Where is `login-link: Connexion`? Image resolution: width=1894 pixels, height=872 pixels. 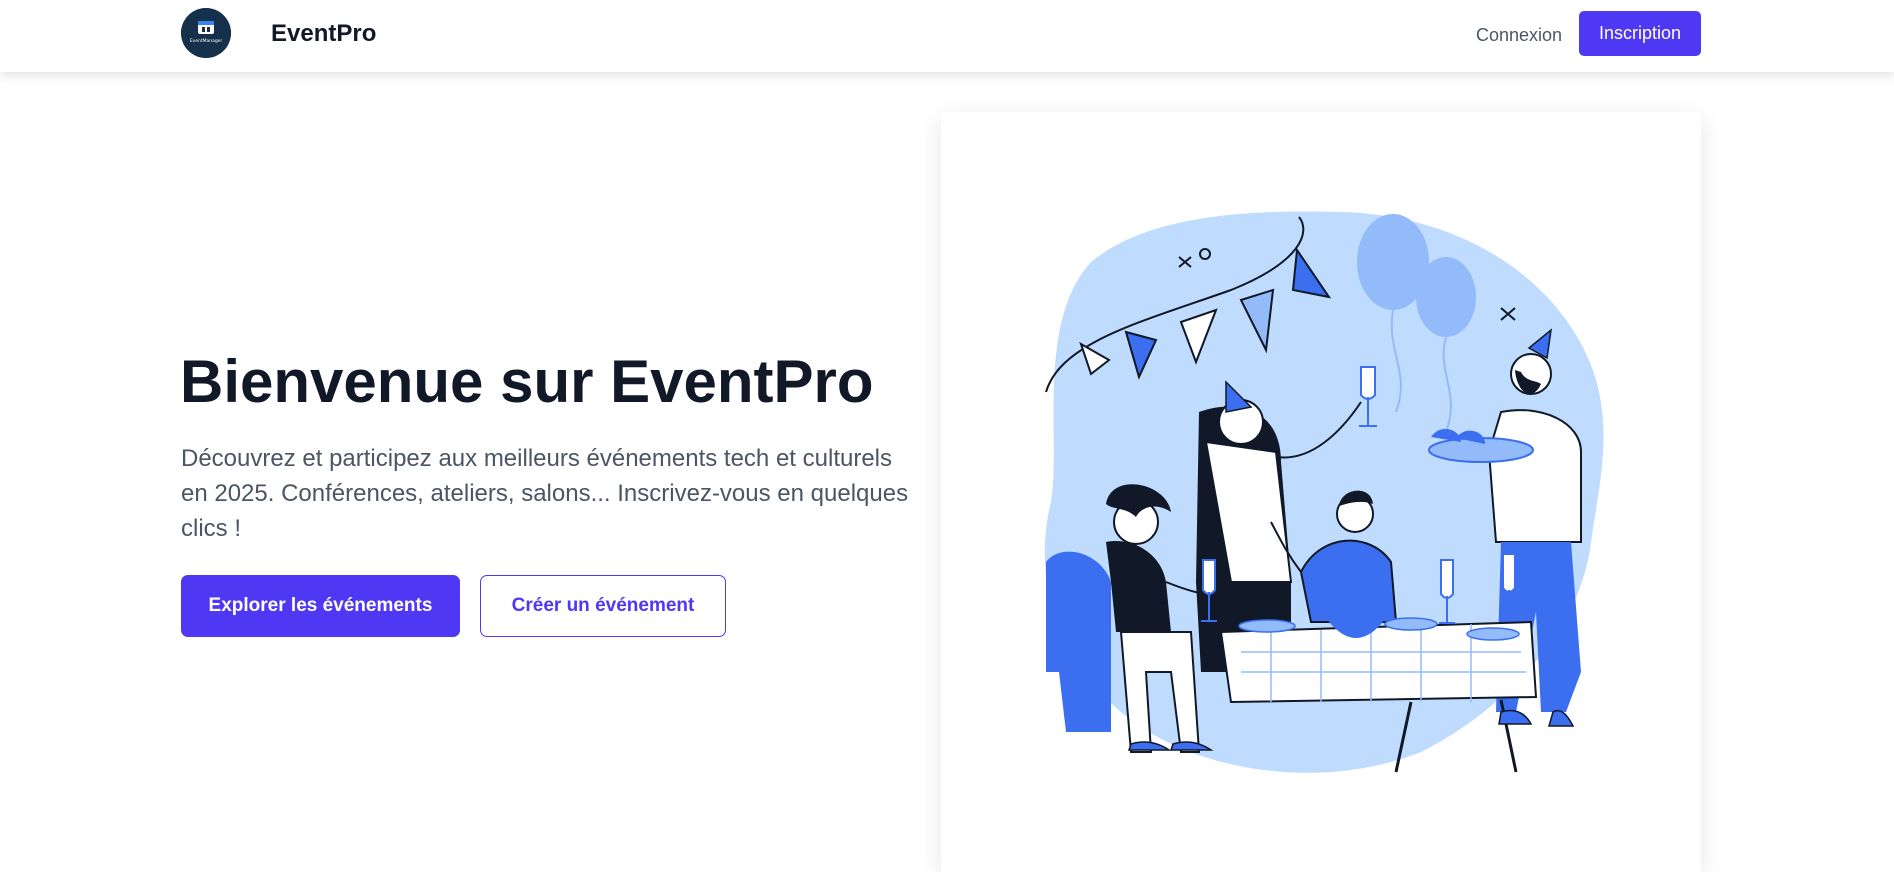
login-link: Connexion is located at coordinates (1519, 35).